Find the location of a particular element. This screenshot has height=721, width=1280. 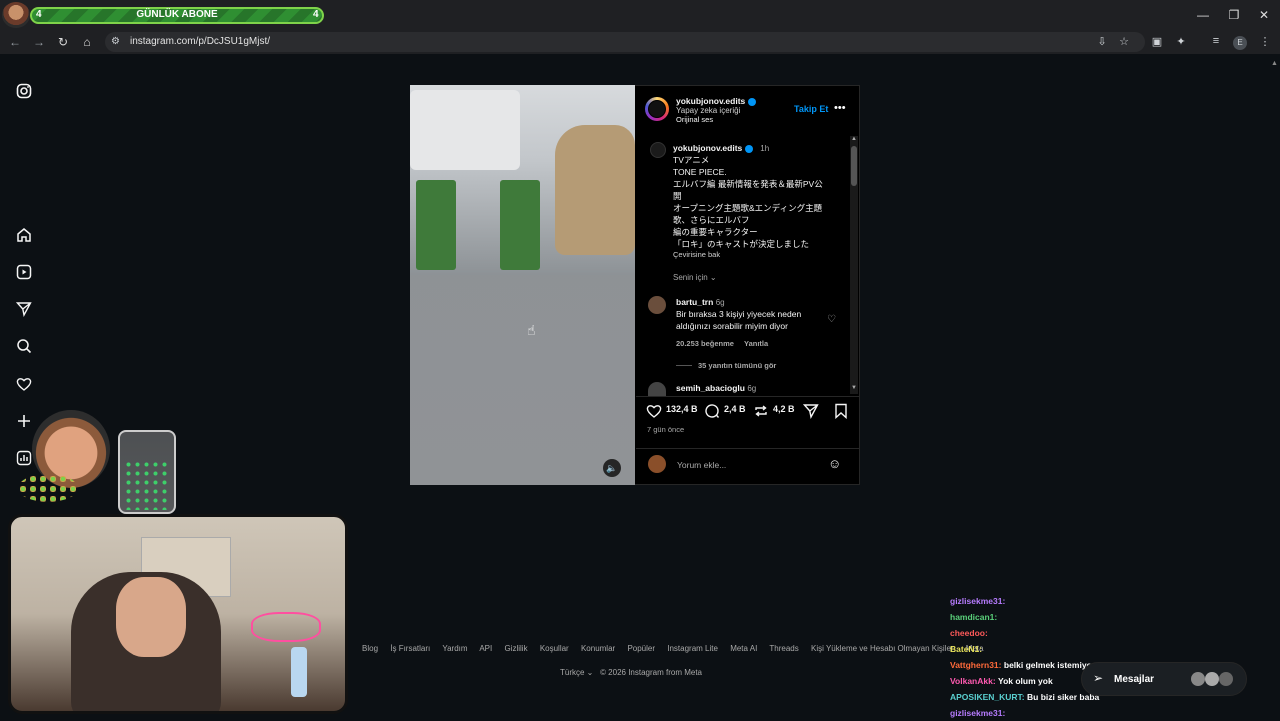

post-video is located at coordinates (522, 285).